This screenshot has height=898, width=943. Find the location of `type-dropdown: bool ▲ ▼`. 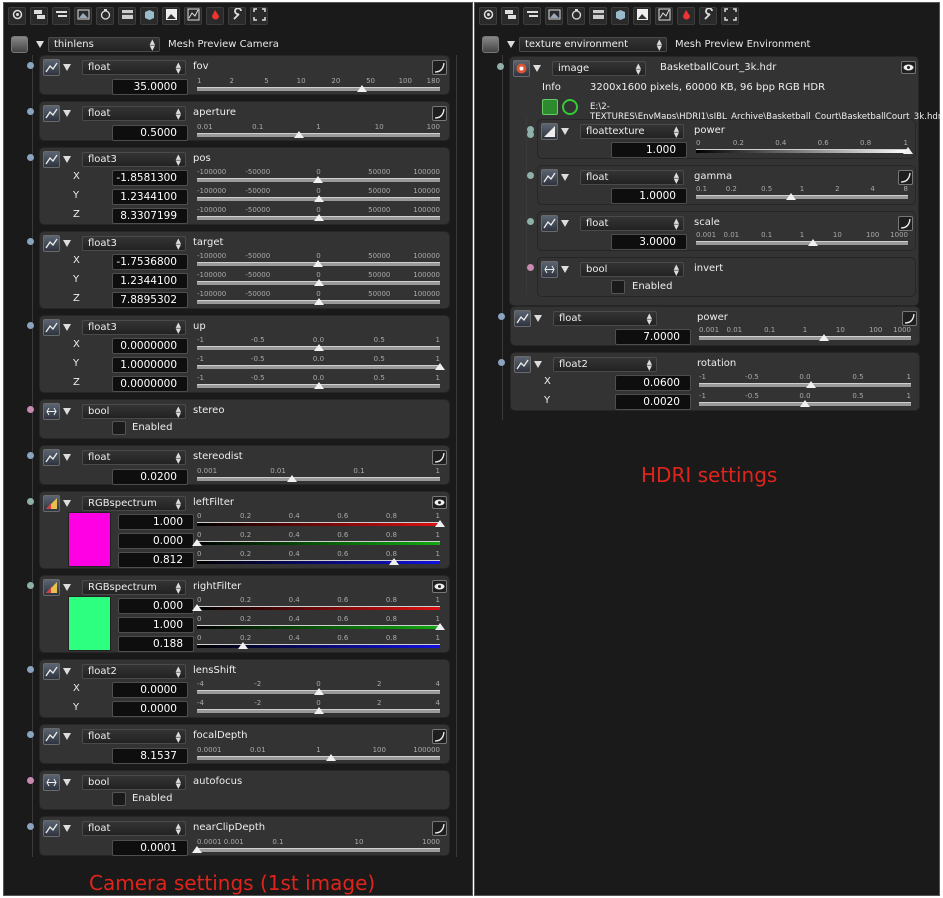

type-dropdown: bool ▲ ▼ is located at coordinates (134, 411).